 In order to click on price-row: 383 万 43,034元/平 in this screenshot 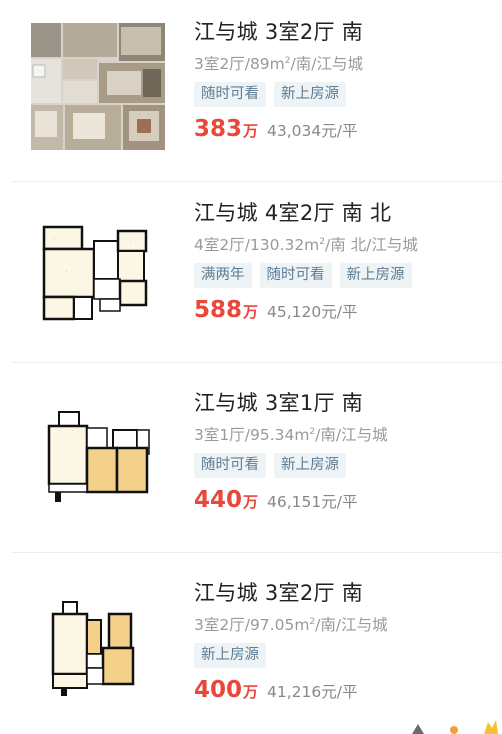, I will do `click(344, 129)`.